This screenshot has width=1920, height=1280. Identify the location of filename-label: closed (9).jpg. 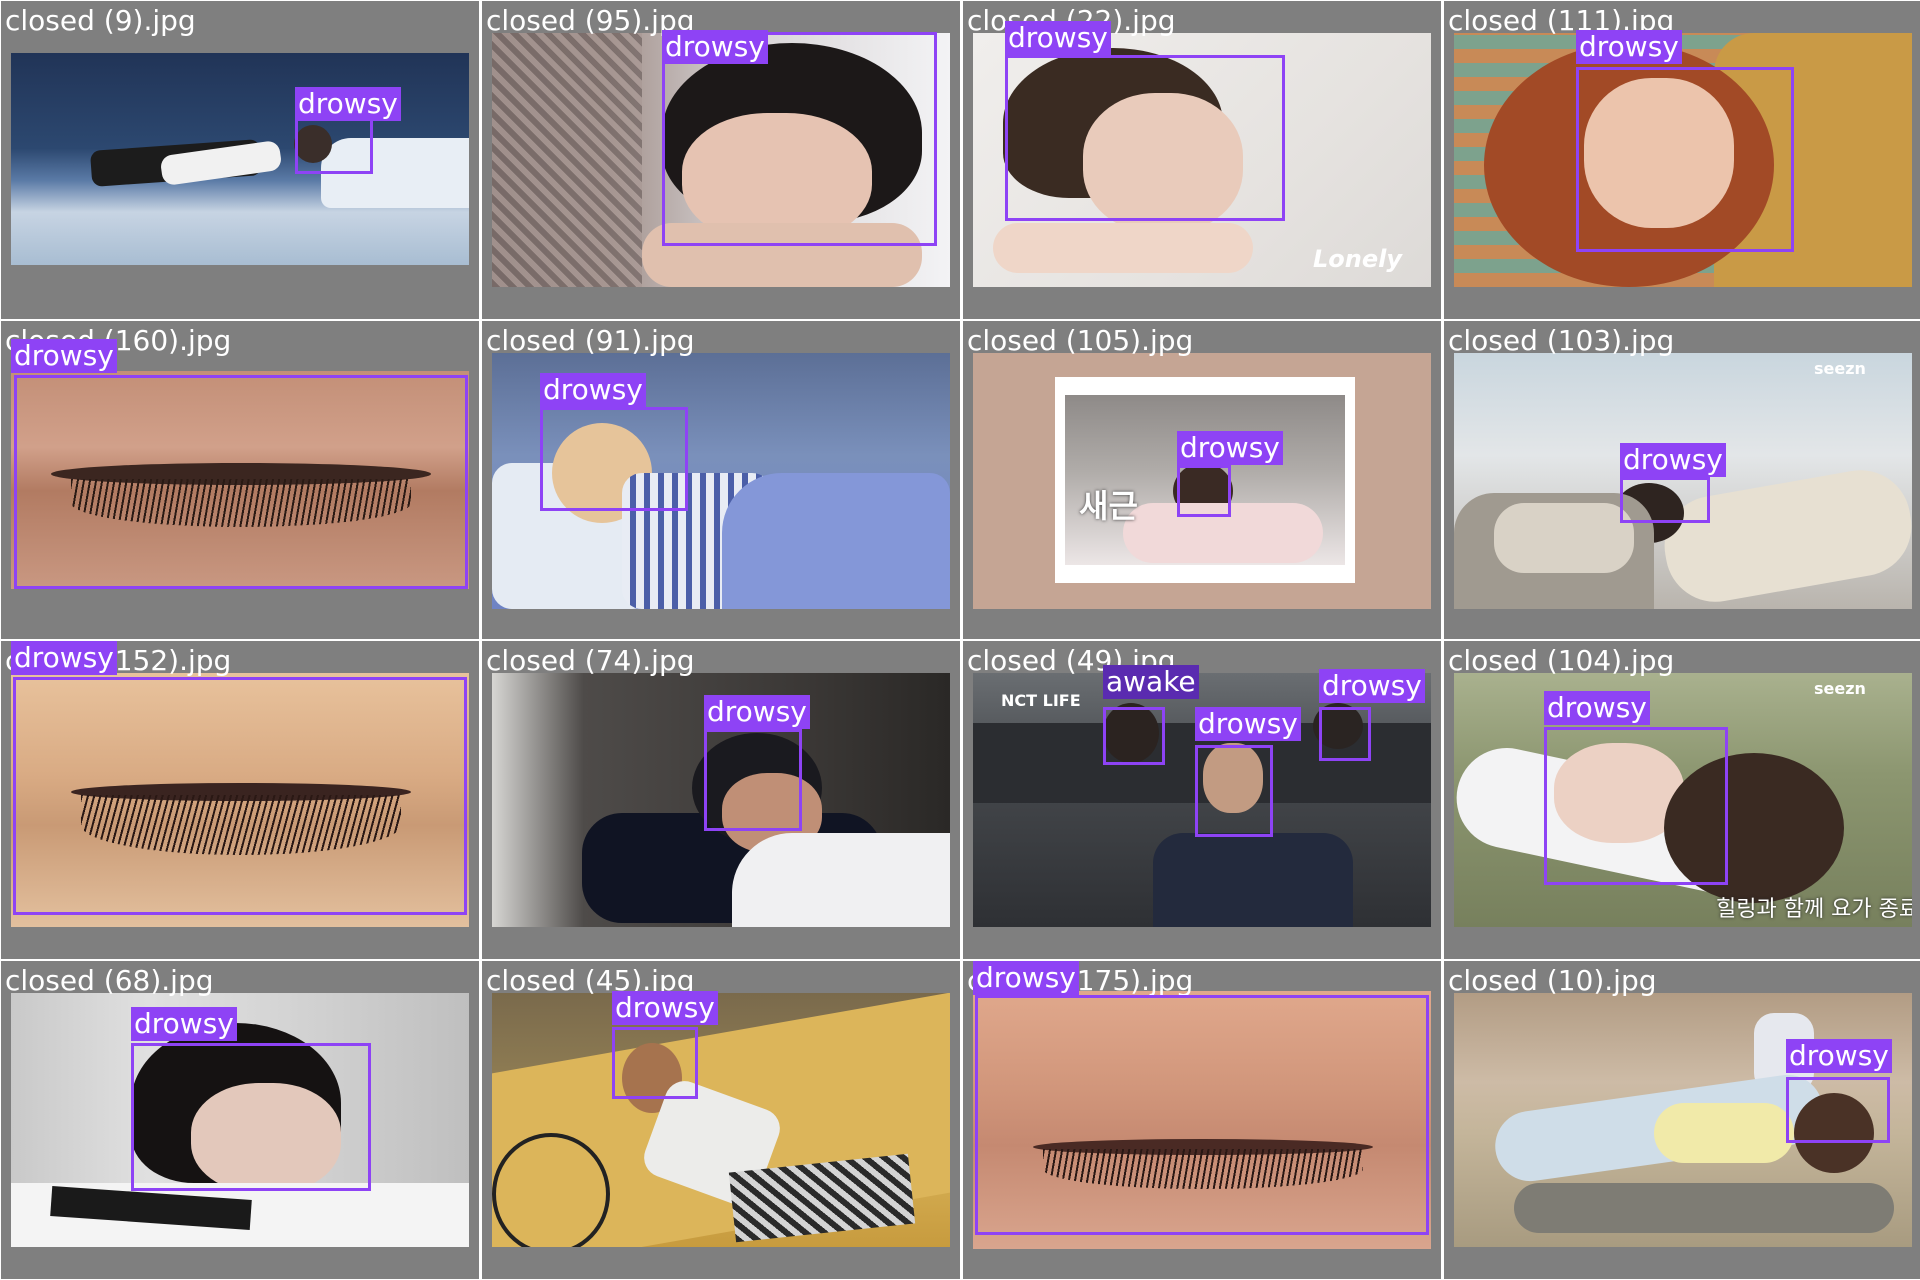
(100, 20).